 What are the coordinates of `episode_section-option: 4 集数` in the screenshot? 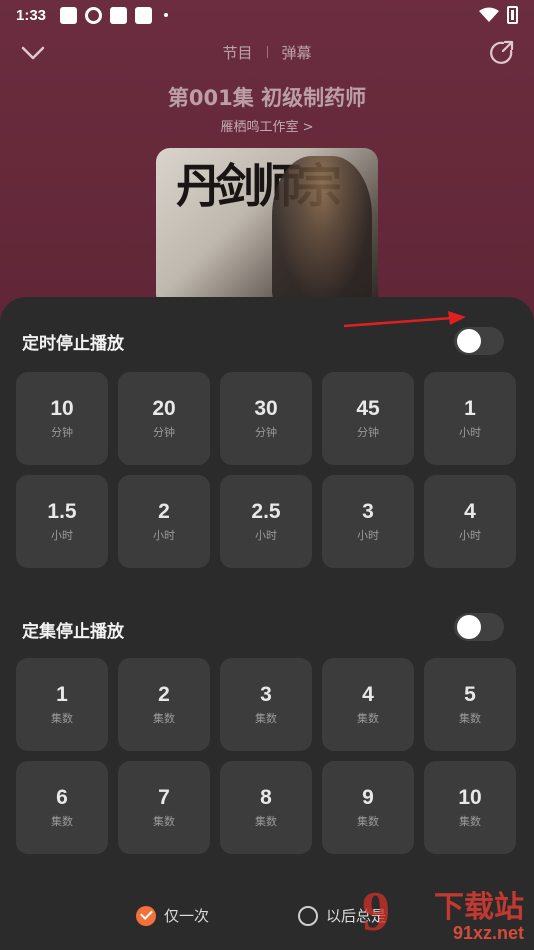 It's located at (368, 704).